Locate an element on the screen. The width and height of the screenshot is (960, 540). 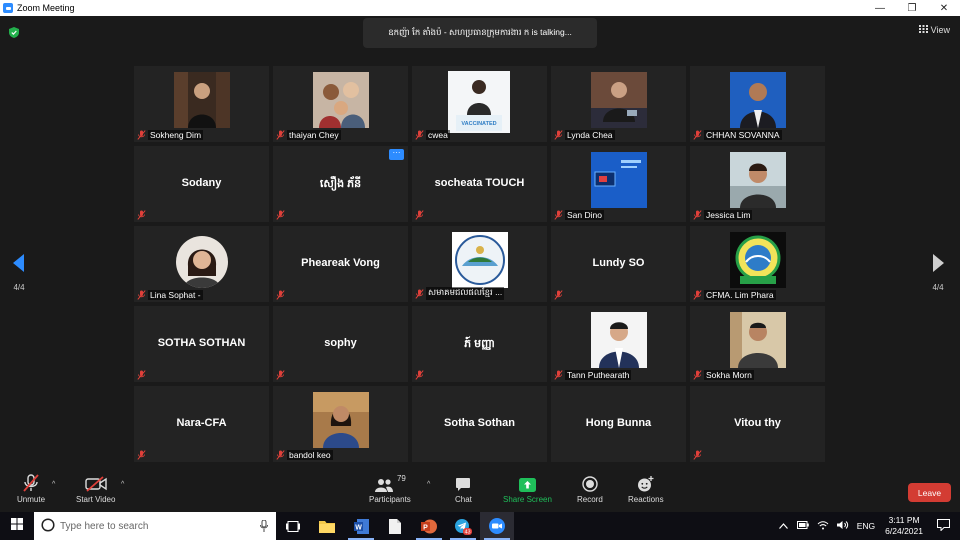
participants-options-caret-icon: ^ is located at coordinates (428, 484).